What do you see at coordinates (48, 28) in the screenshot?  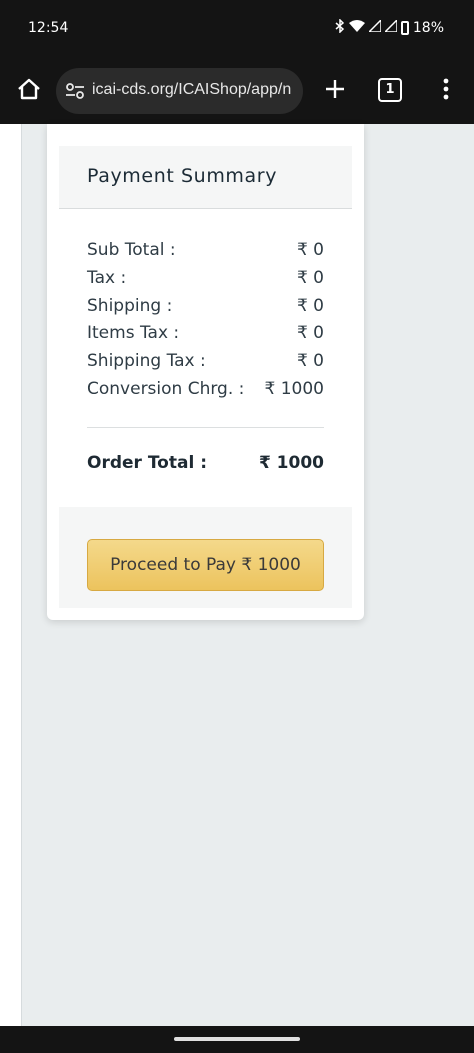 I see `status-time: 12:54` at bounding box center [48, 28].